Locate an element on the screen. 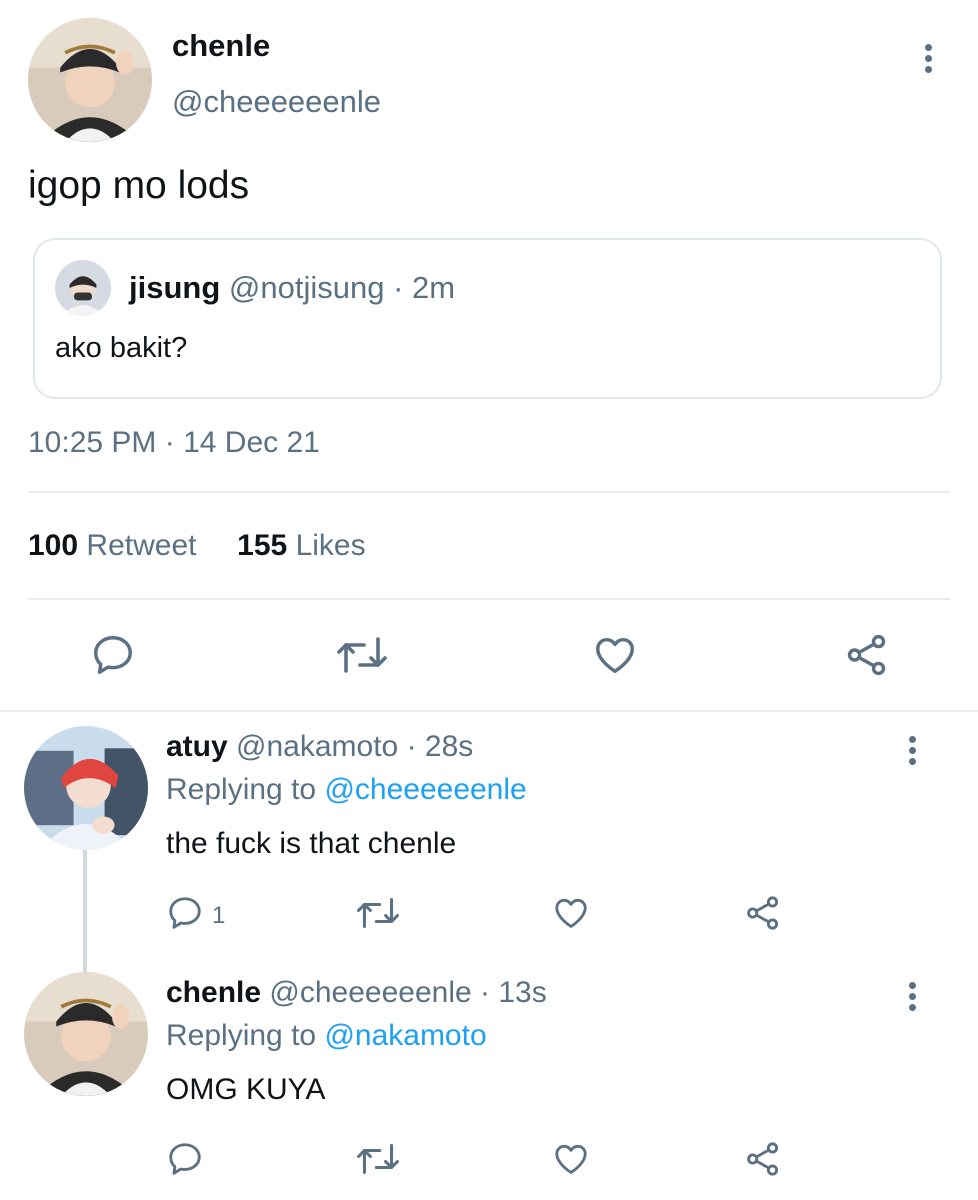 Image resolution: width=978 pixels, height=1200 pixels. author-avatar is located at coordinates (90, 80).